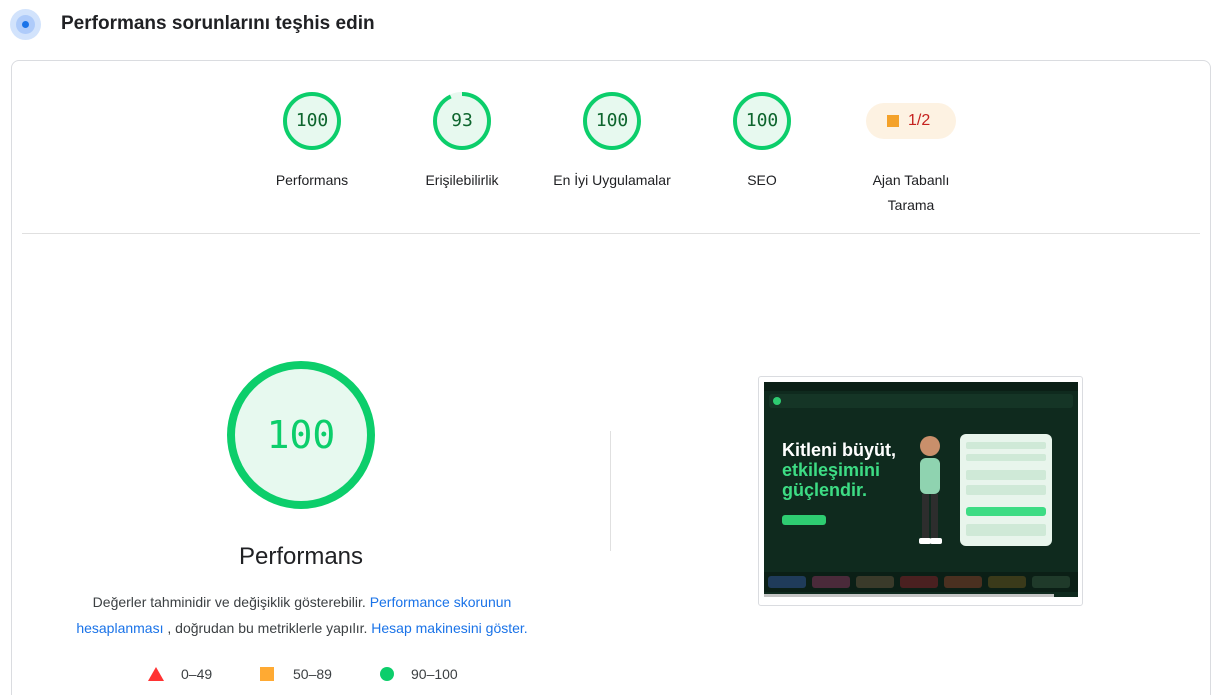  Describe the element at coordinates (777, 401) in the screenshot. I see `site-logo-icon` at that location.